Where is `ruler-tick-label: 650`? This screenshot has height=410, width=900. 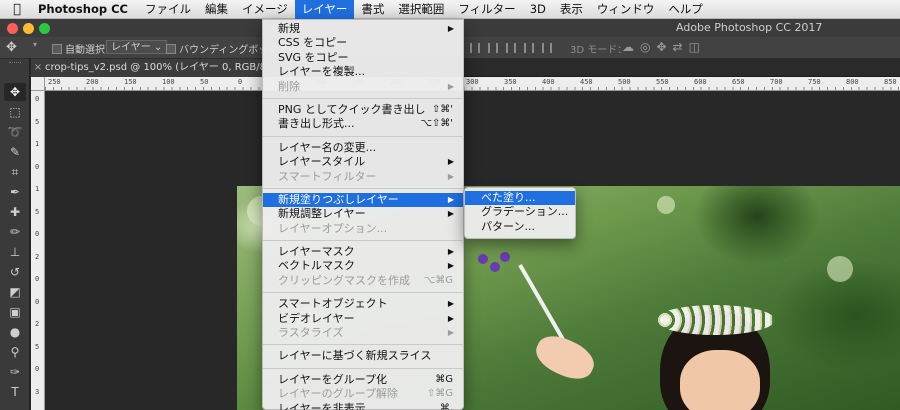
ruler-tick-label: 650 is located at coordinates (738, 82).